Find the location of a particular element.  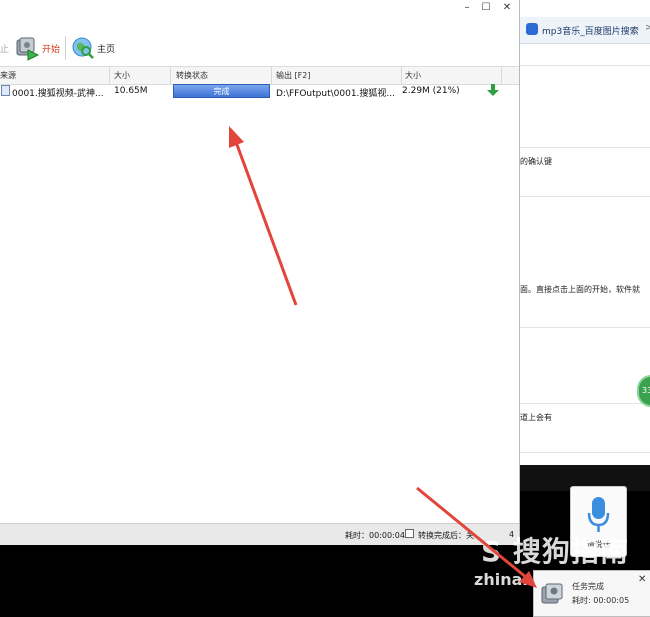

col-status: 转换状态 is located at coordinates (192, 75).